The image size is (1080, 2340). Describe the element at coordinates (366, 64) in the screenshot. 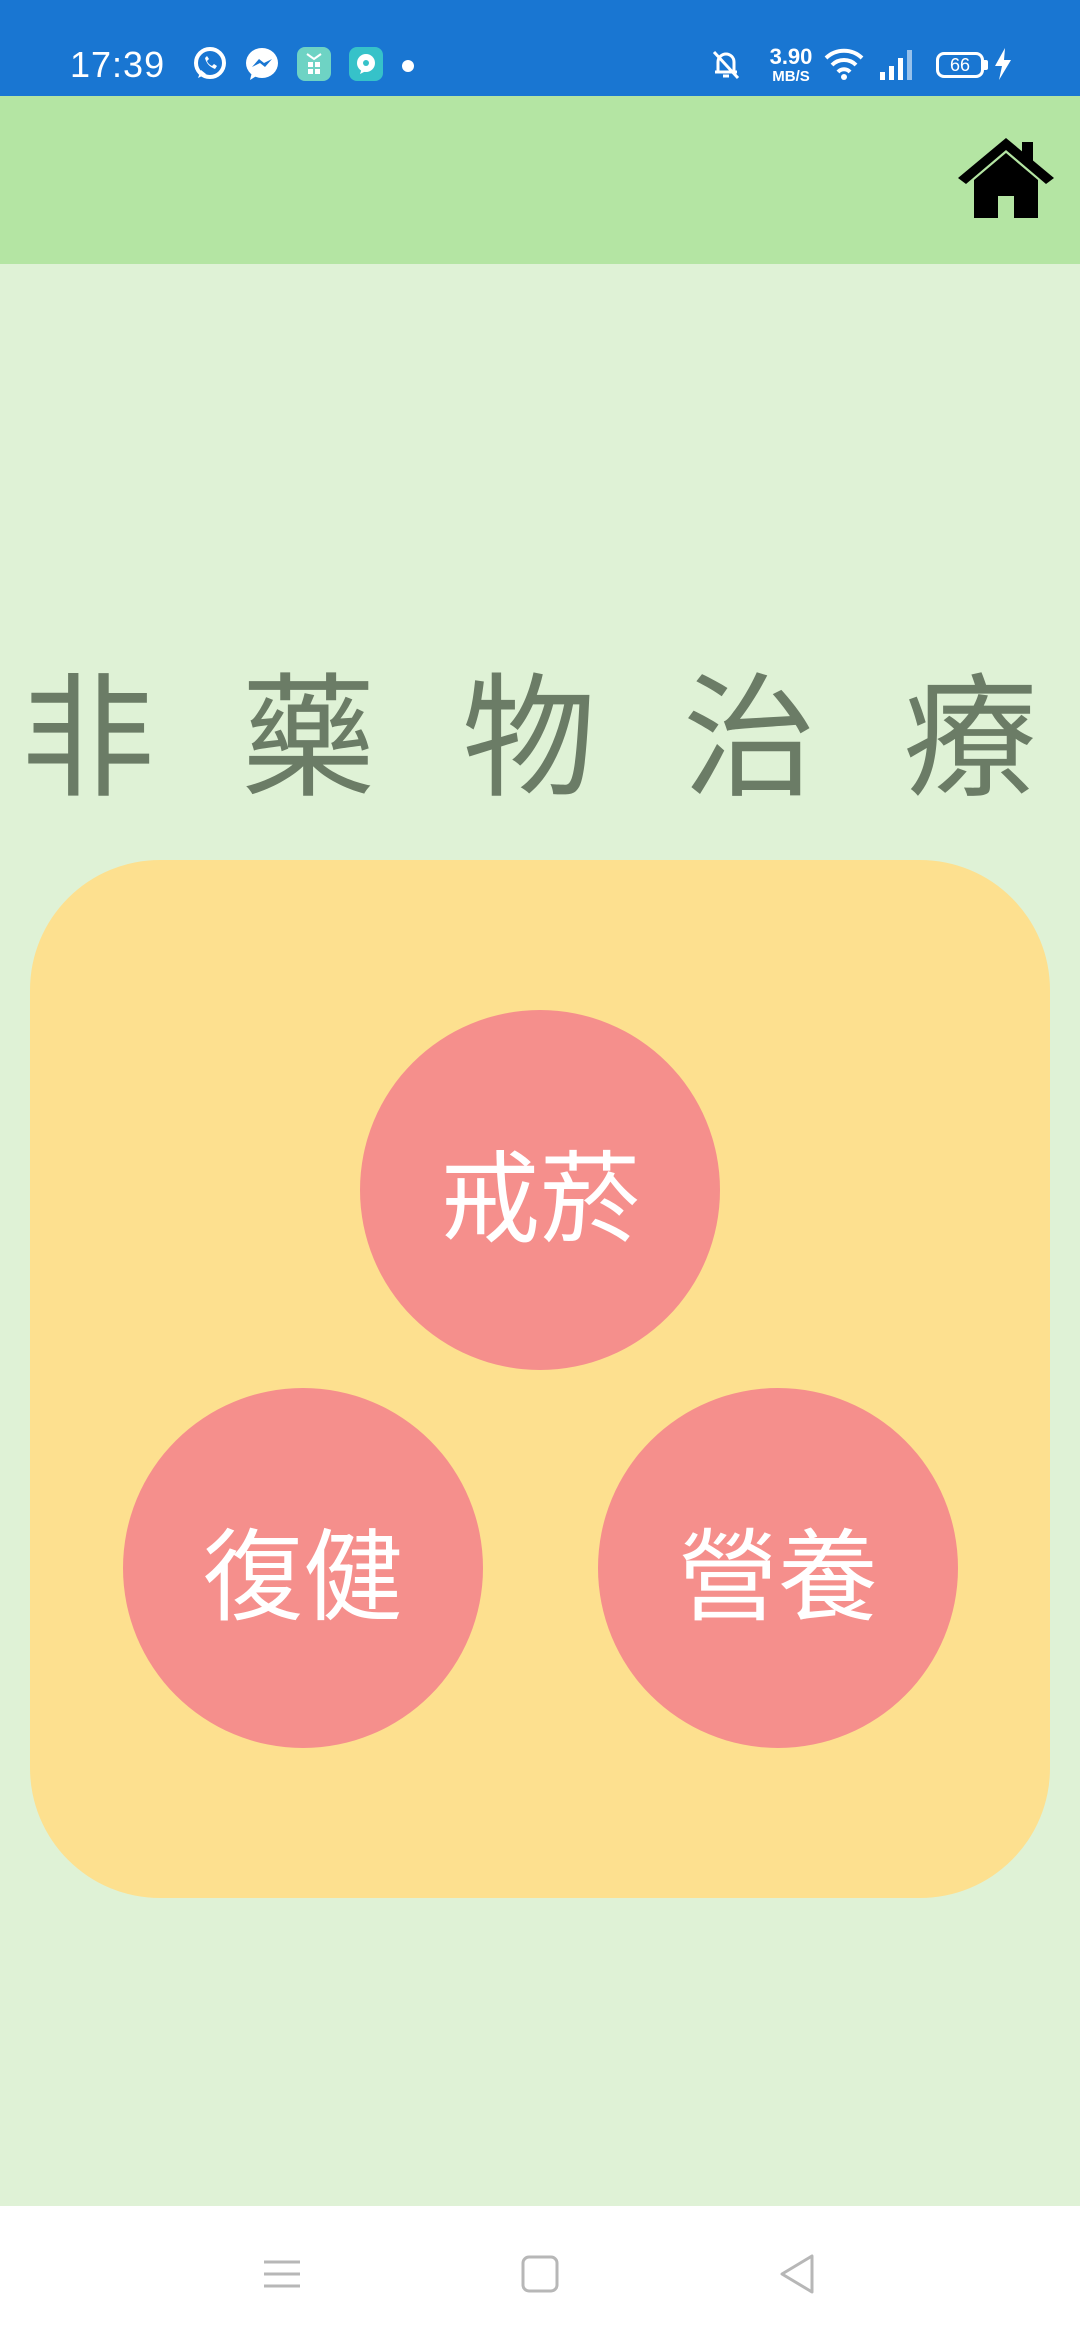

I see `chat-app-icon` at that location.